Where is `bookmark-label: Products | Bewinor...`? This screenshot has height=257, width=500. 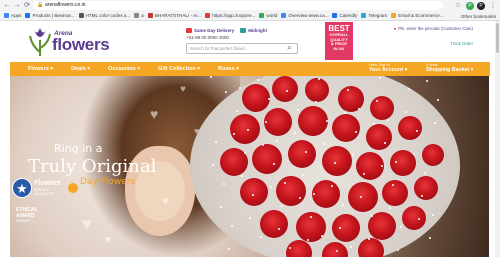
bookmark-label: Products | Bewinor... is located at coordinates (53, 15).